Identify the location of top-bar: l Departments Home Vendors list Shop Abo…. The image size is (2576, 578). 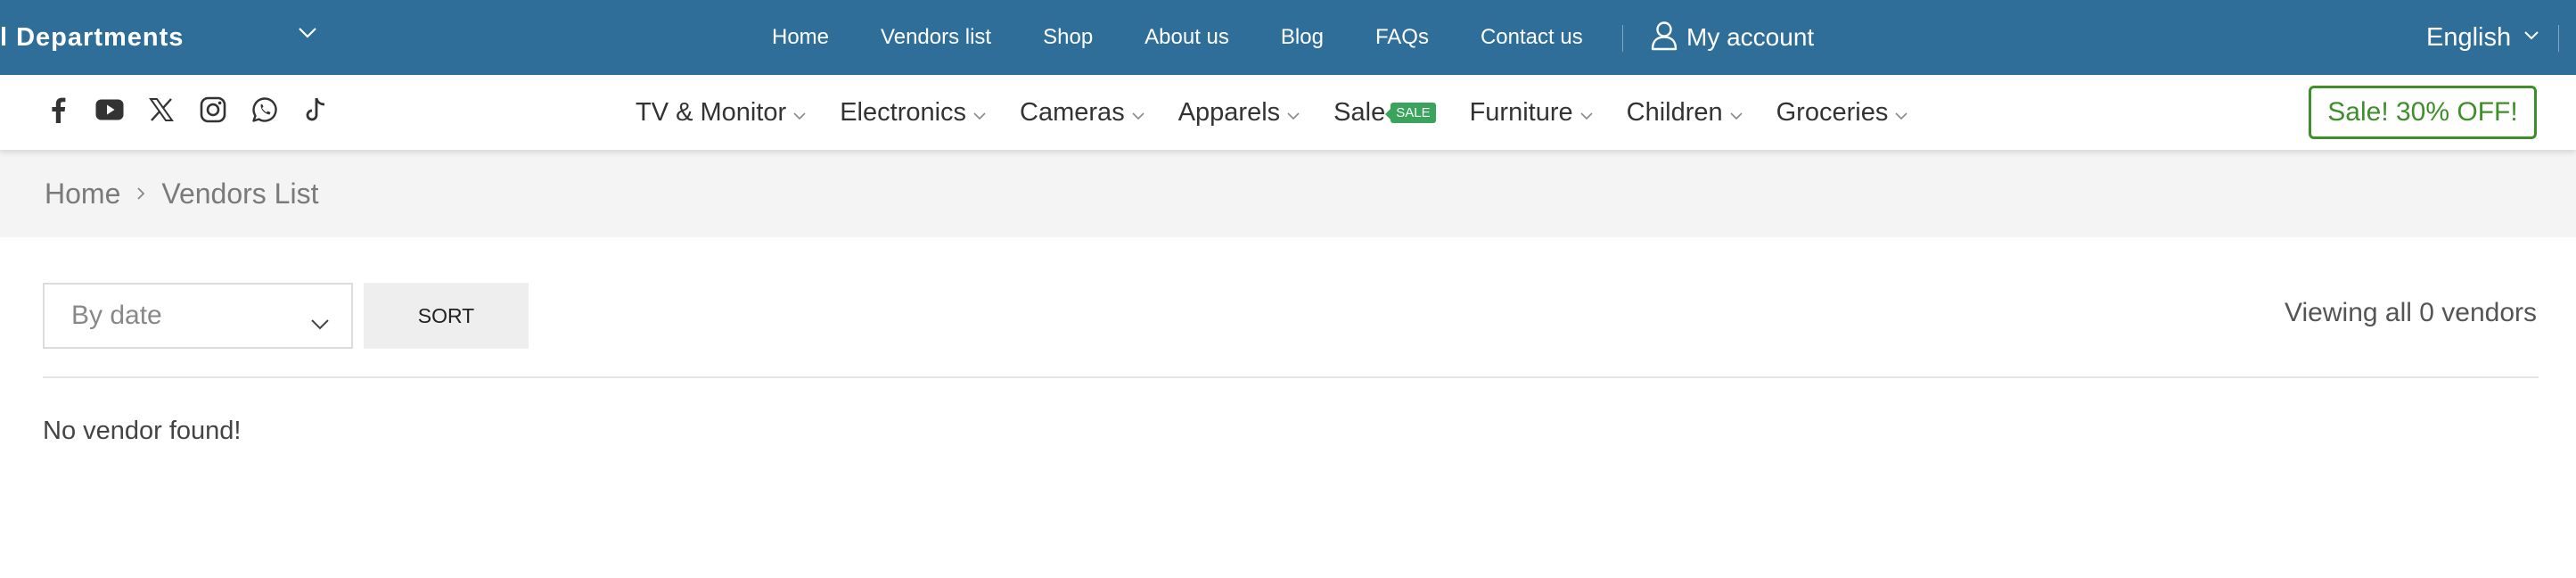
(1288, 37).